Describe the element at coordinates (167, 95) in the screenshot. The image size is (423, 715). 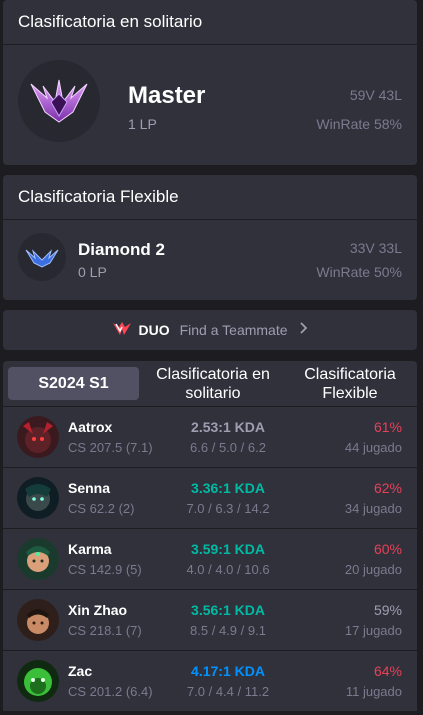
I see `solo-tier-name: Master` at that location.